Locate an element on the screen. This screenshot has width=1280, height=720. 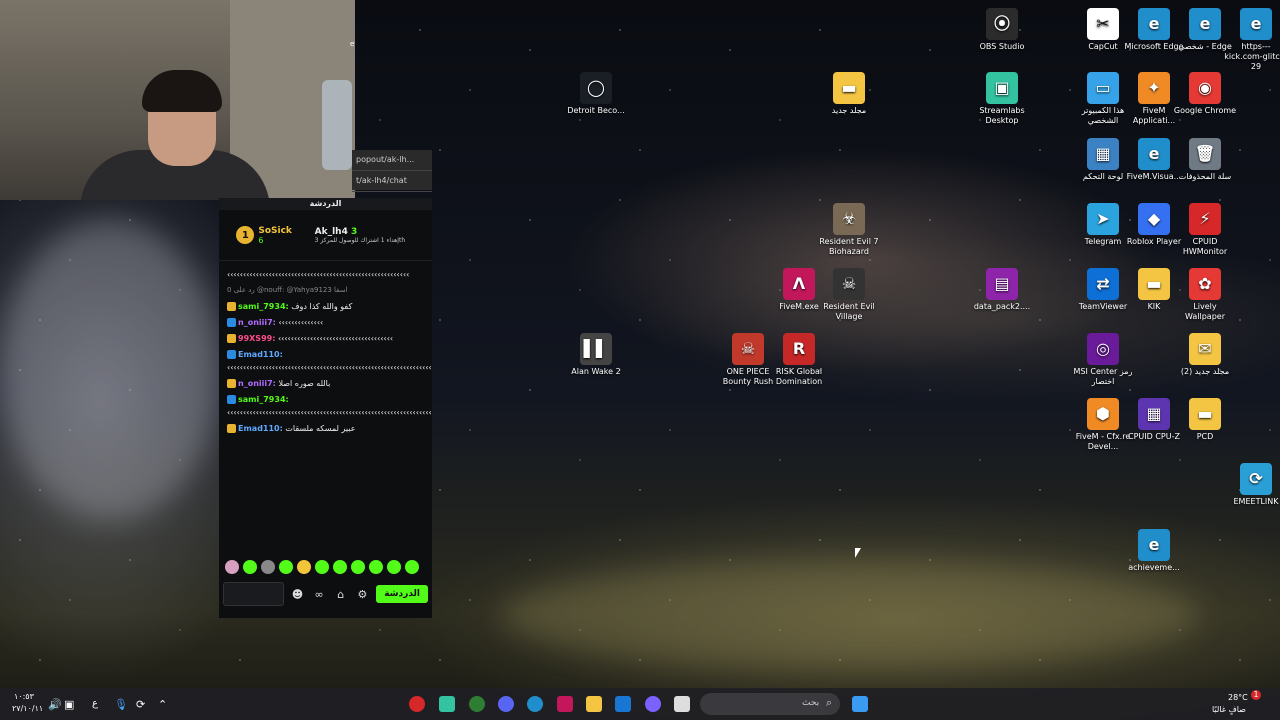
edge2-icon: e is located at coordinates (1205, 24).